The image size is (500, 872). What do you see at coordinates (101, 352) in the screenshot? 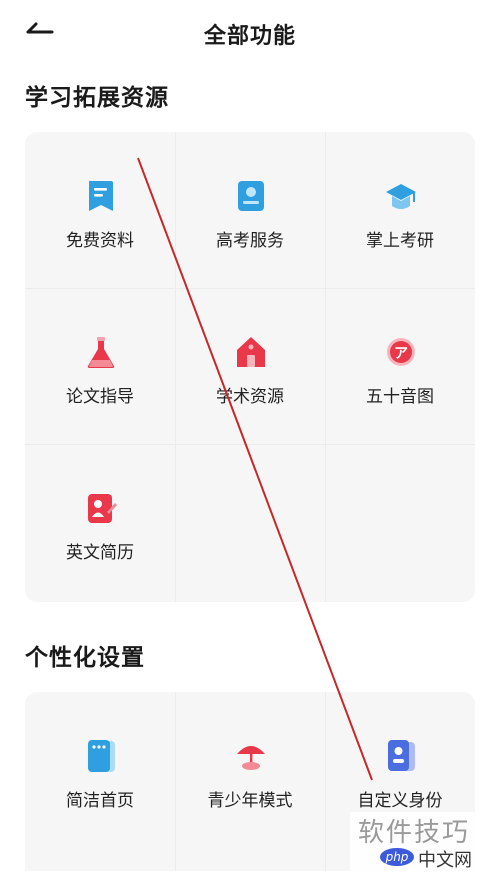
I see `flask-icon` at bounding box center [101, 352].